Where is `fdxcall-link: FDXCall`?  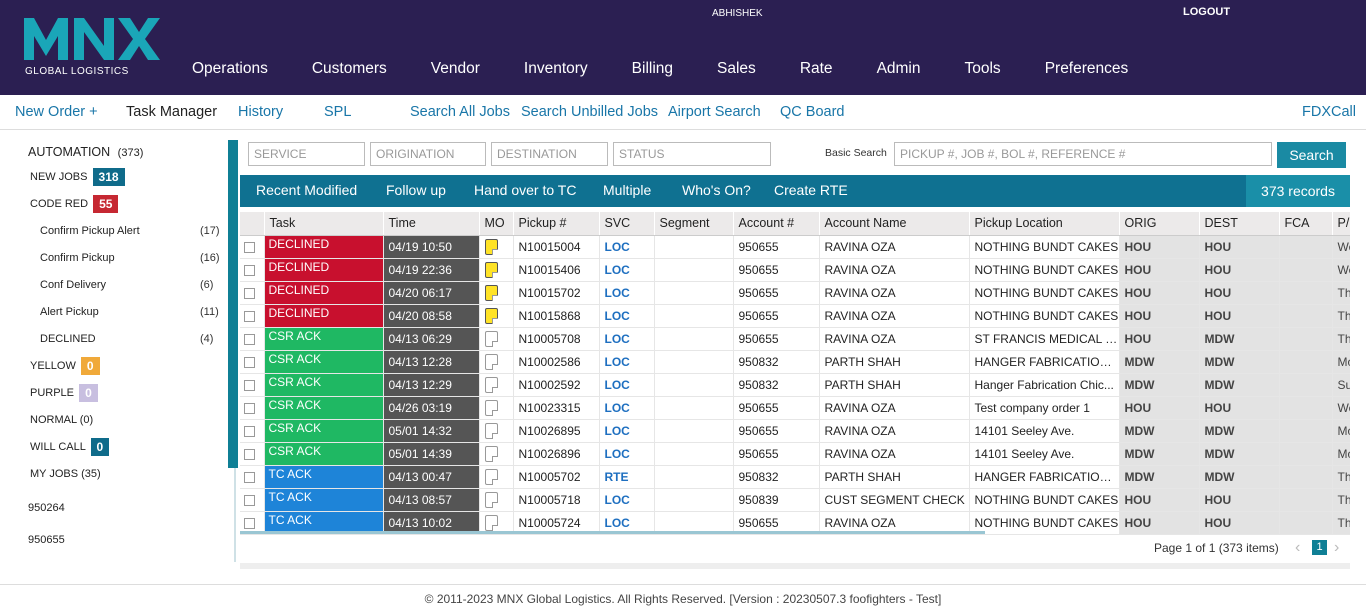
fdxcall-link: FDXCall is located at coordinates (1329, 112).